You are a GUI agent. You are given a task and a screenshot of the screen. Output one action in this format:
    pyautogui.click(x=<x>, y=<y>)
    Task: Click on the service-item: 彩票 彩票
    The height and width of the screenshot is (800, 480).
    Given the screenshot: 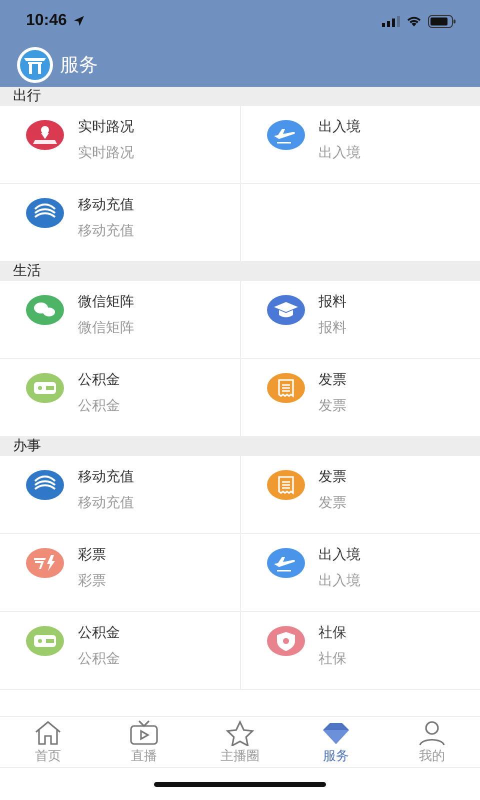 What is the action you would take?
    pyautogui.click(x=120, y=572)
    